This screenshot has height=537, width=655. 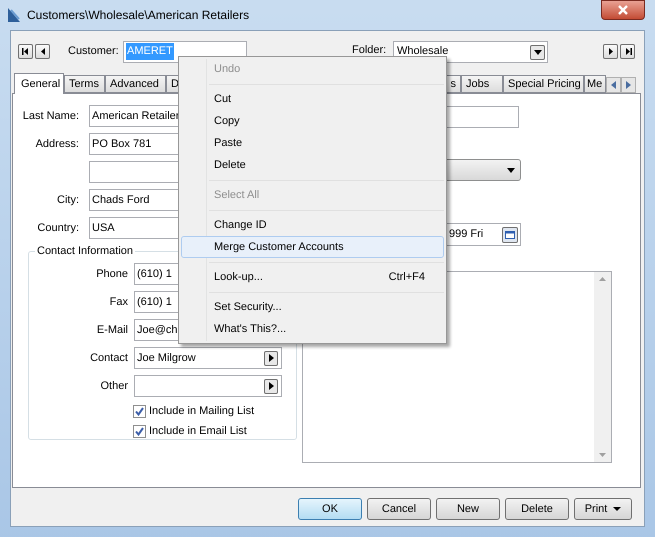 What do you see at coordinates (39, 83) in the screenshot?
I see `tab: General` at bounding box center [39, 83].